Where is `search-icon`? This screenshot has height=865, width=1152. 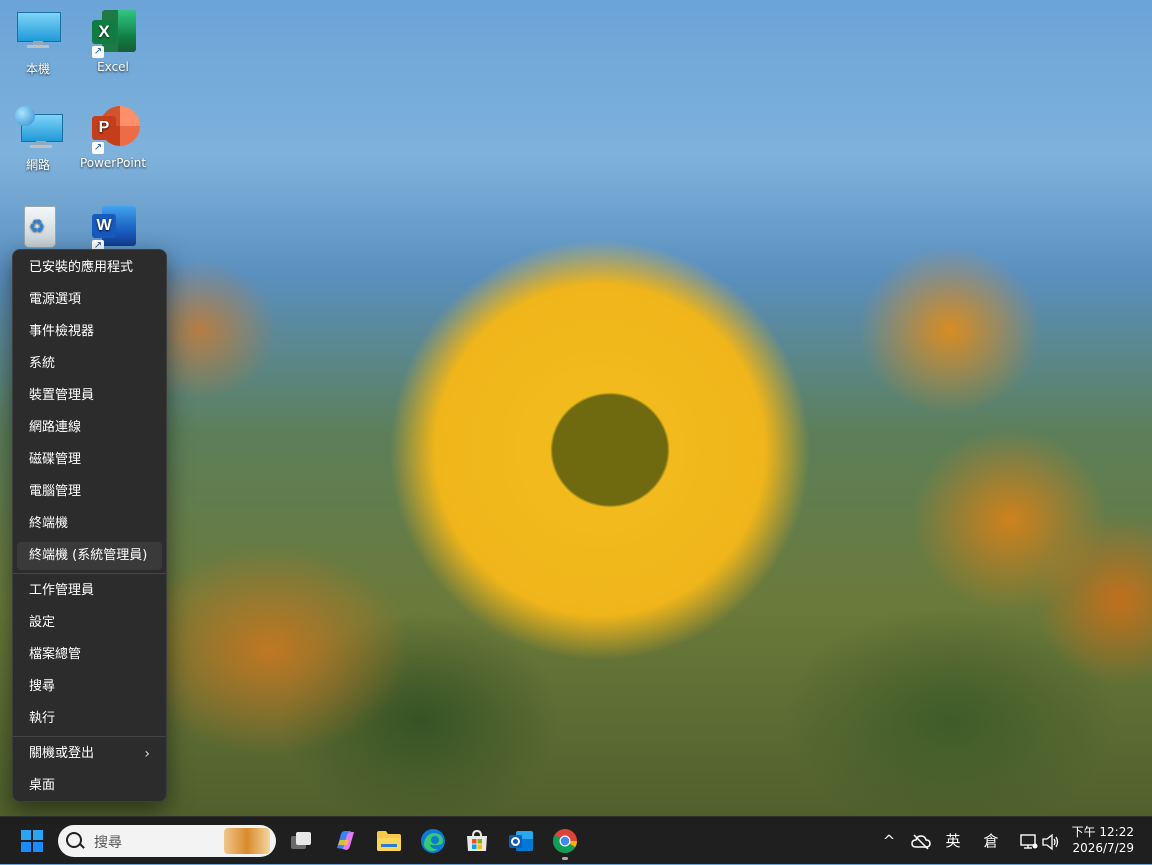 search-icon is located at coordinates (74, 840).